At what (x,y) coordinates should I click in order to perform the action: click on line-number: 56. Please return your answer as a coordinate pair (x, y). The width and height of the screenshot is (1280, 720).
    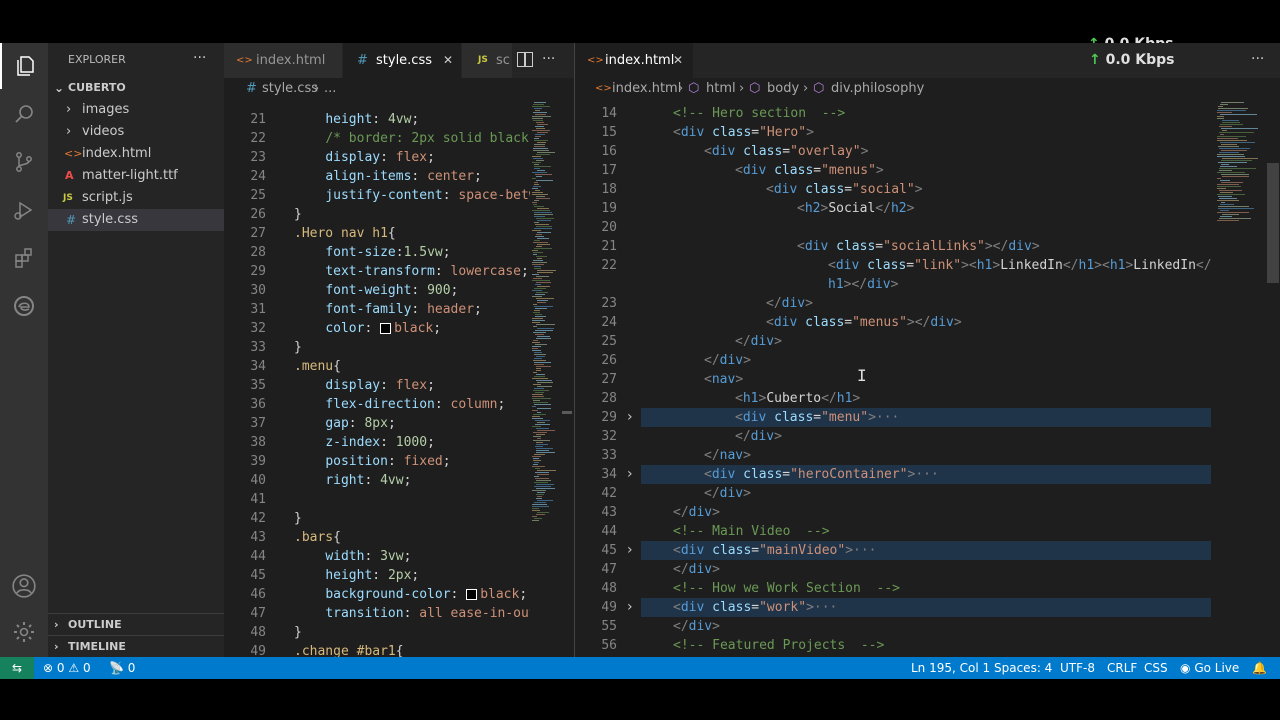
    Looking at the image, I should click on (609, 645).